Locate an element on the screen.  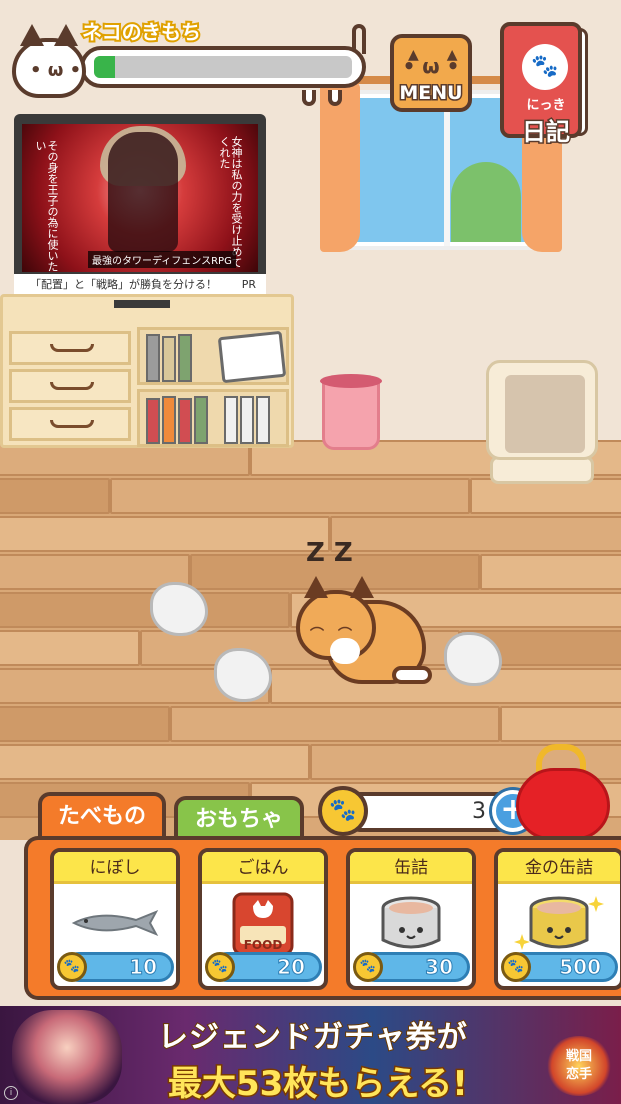
cabinet is located at coordinates (147, 371).